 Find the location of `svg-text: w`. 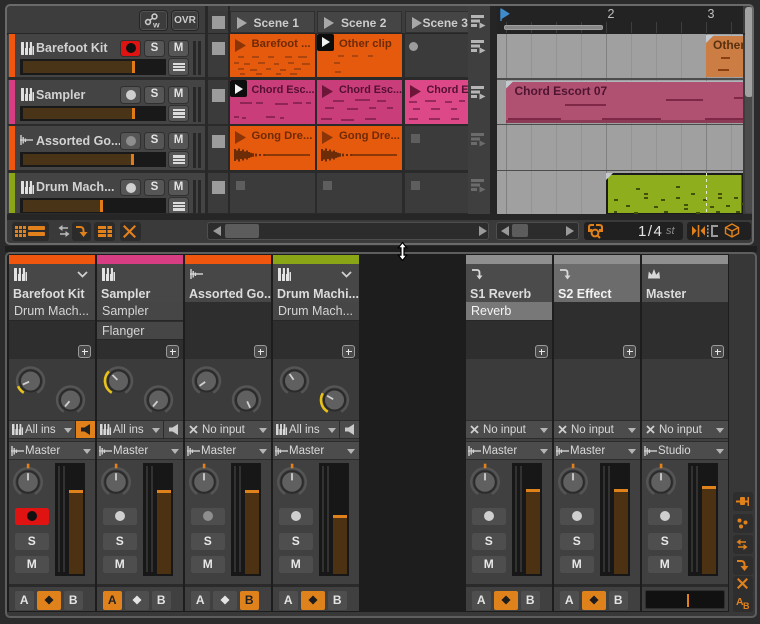

svg-text: w is located at coordinates (156, 25).